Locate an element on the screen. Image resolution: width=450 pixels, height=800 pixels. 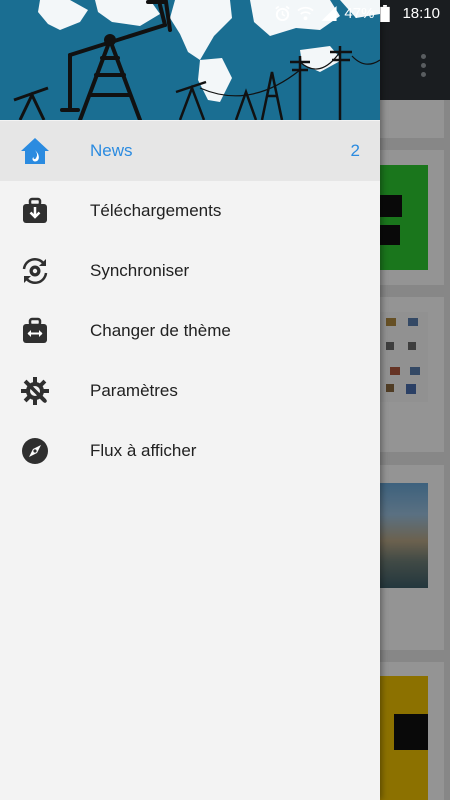
settings-wrench-icon is located at coordinates (35, 391).